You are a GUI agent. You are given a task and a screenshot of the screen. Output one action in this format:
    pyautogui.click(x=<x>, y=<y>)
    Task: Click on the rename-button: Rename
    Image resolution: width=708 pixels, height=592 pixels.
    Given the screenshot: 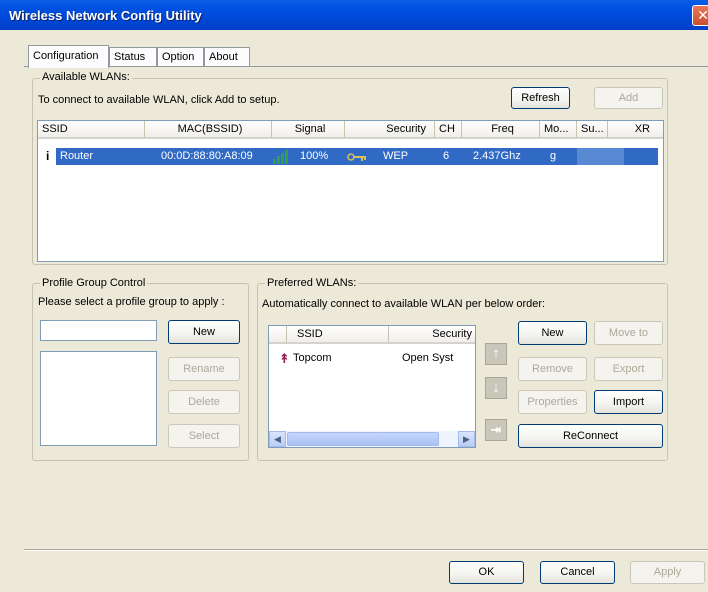 What is the action you would take?
    pyautogui.click(x=204, y=369)
    